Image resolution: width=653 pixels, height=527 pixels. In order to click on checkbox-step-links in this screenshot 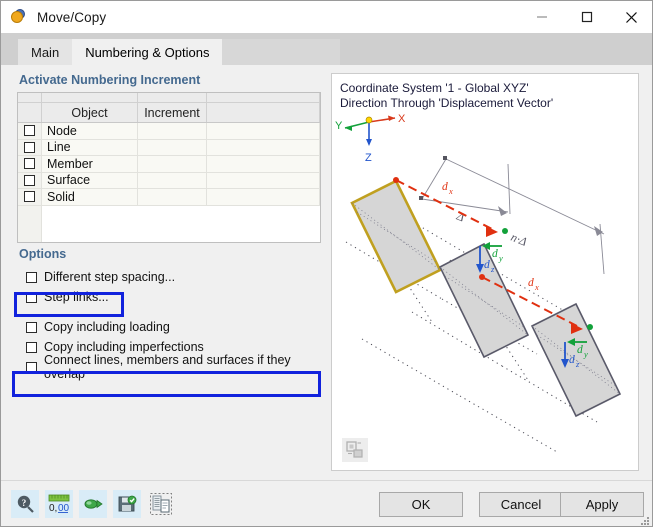, I will do `click(31, 297)`.